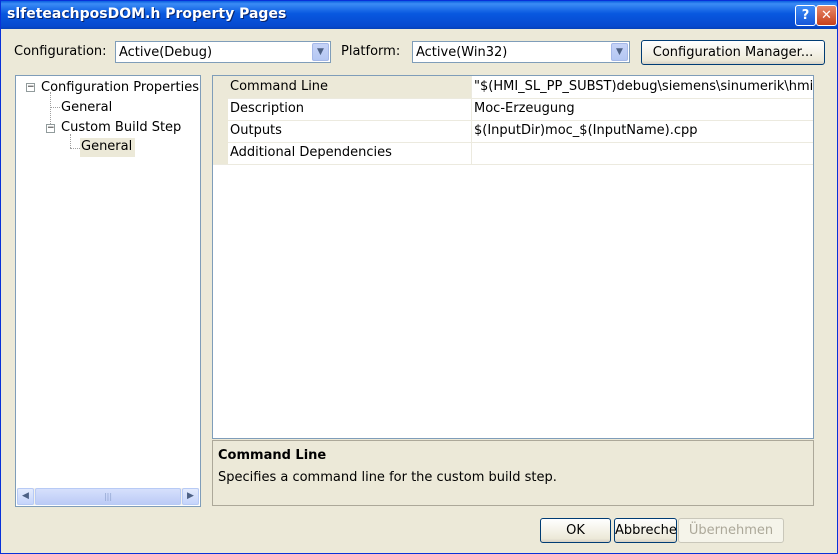  I want to click on description-title: Command Line, so click(272, 455).